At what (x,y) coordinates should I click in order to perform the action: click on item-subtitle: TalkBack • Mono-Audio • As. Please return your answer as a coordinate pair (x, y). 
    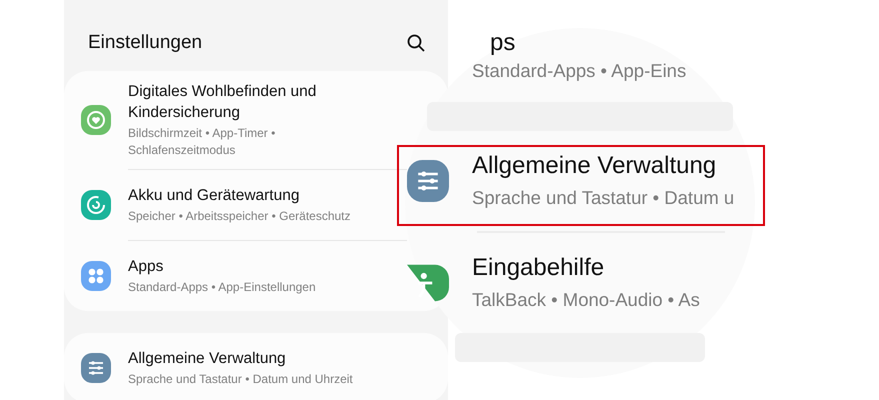
    Looking at the image, I should click on (586, 300).